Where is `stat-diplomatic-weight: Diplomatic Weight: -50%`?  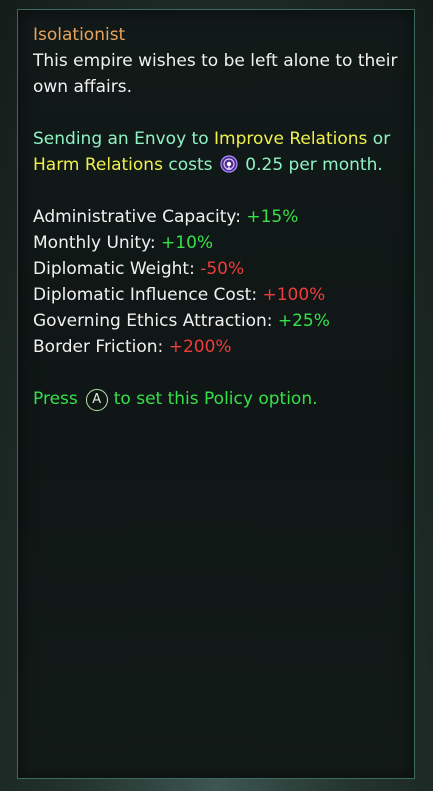 stat-diplomatic-weight: Diplomatic Weight: -50% is located at coordinates (218, 269).